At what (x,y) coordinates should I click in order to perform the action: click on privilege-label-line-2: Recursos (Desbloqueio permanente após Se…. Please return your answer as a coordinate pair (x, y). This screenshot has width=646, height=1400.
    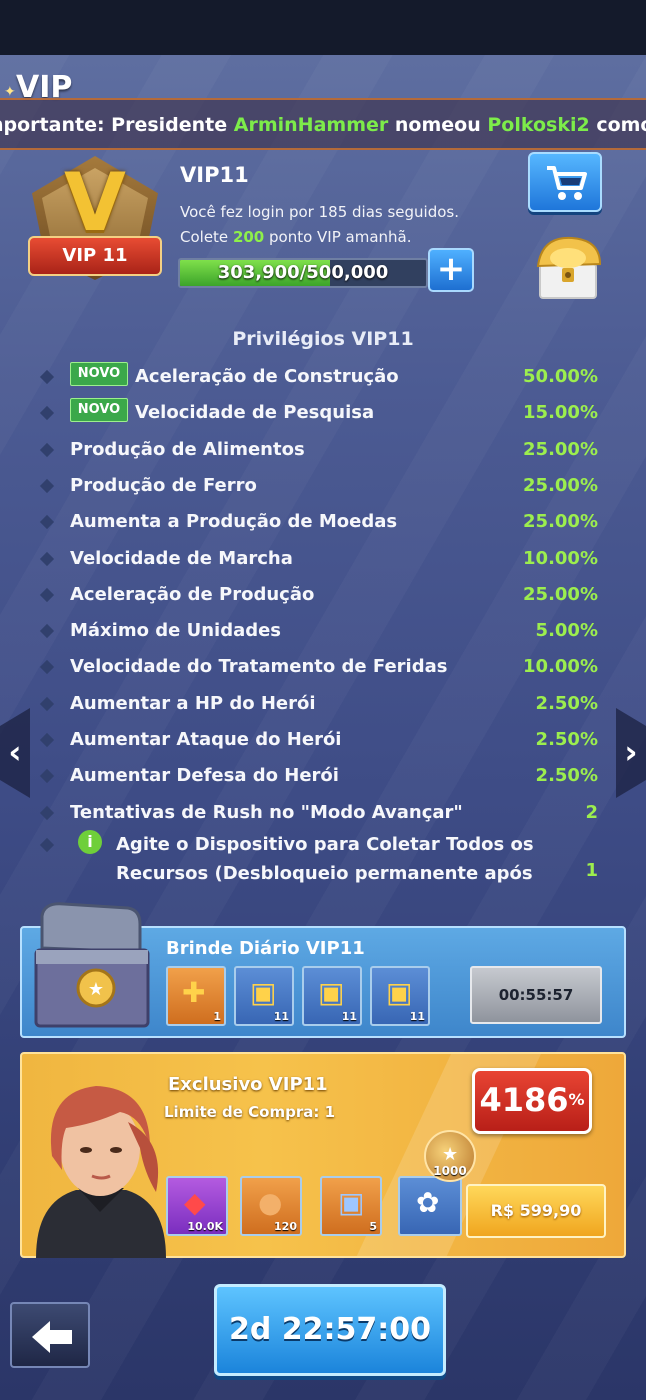
    Looking at the image, I should click on (324, 873).